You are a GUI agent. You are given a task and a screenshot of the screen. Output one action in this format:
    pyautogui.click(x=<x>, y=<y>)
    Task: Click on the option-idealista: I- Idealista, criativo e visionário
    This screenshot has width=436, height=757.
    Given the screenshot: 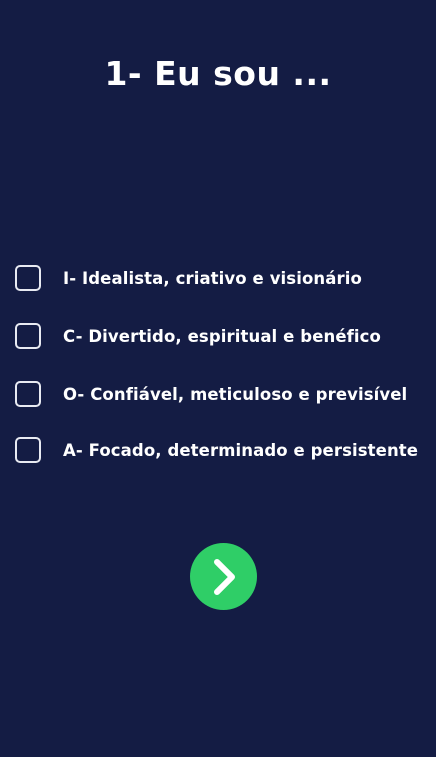 What is the action you would take?
    pyautogui.click(x=222, y=278)
    